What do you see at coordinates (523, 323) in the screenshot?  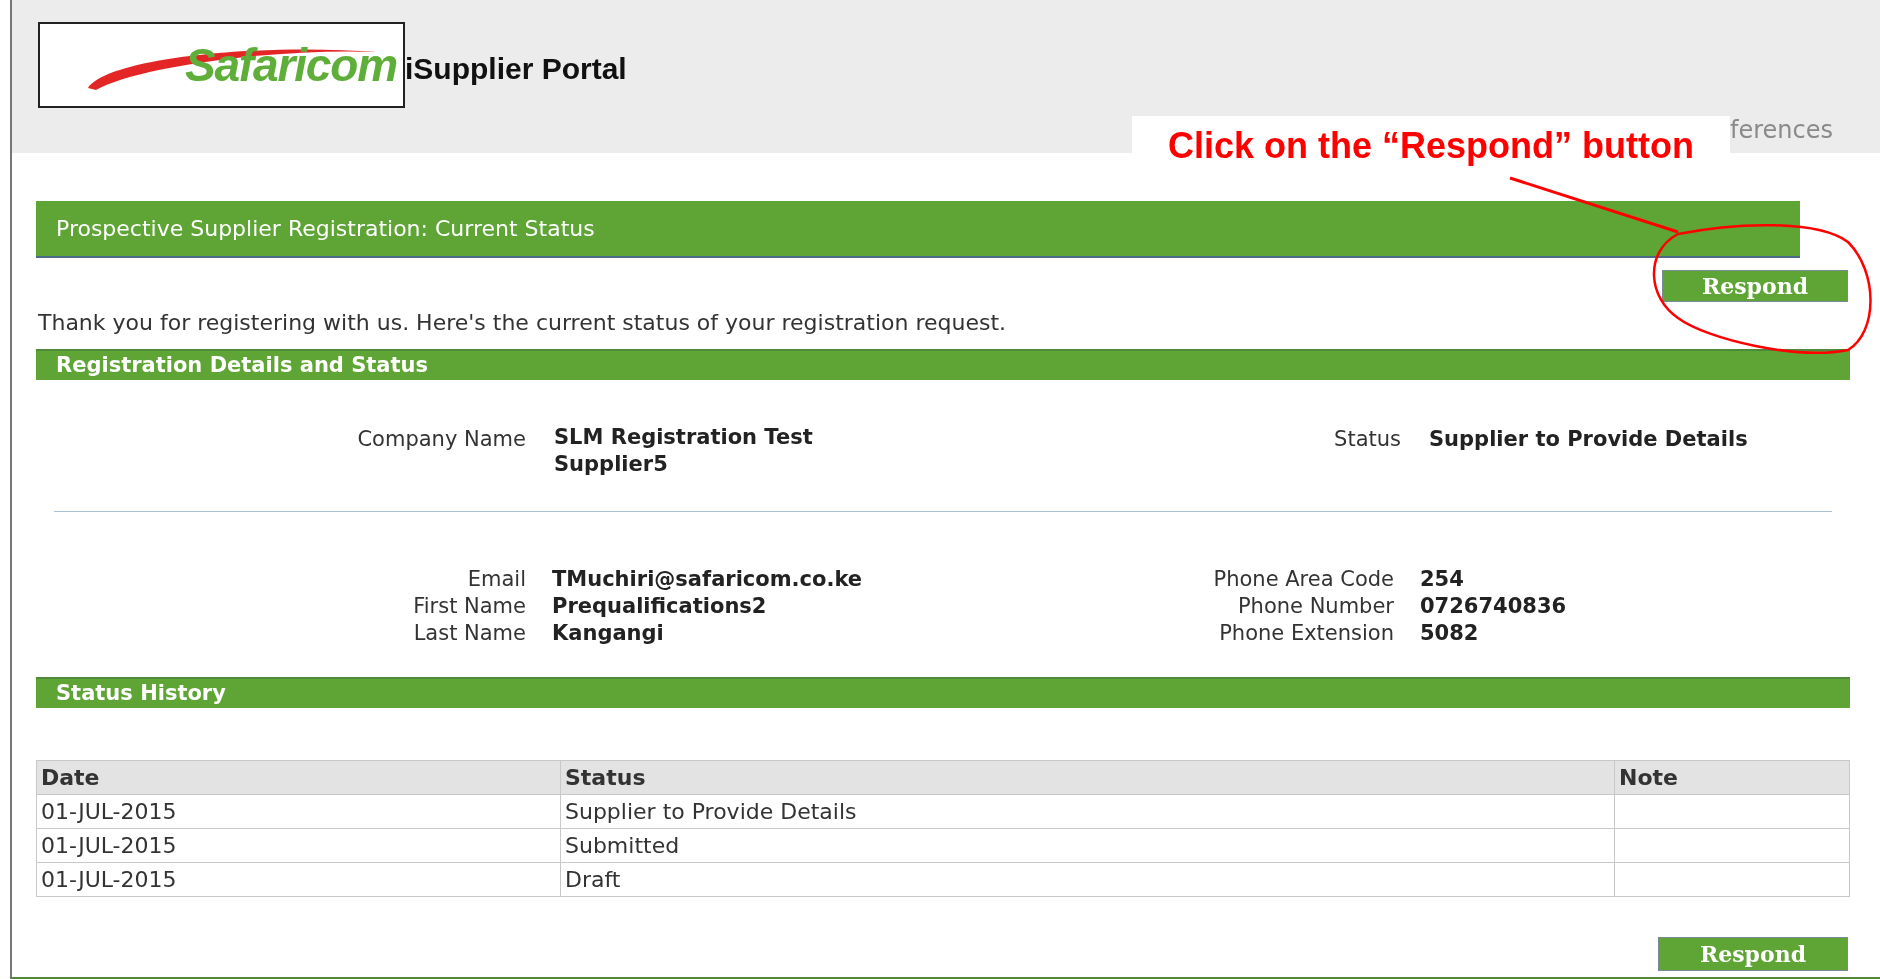 I see `intro-text: Thank you for registering with us. Here's the current status of your registration request.` at bounding box center [523, 323].